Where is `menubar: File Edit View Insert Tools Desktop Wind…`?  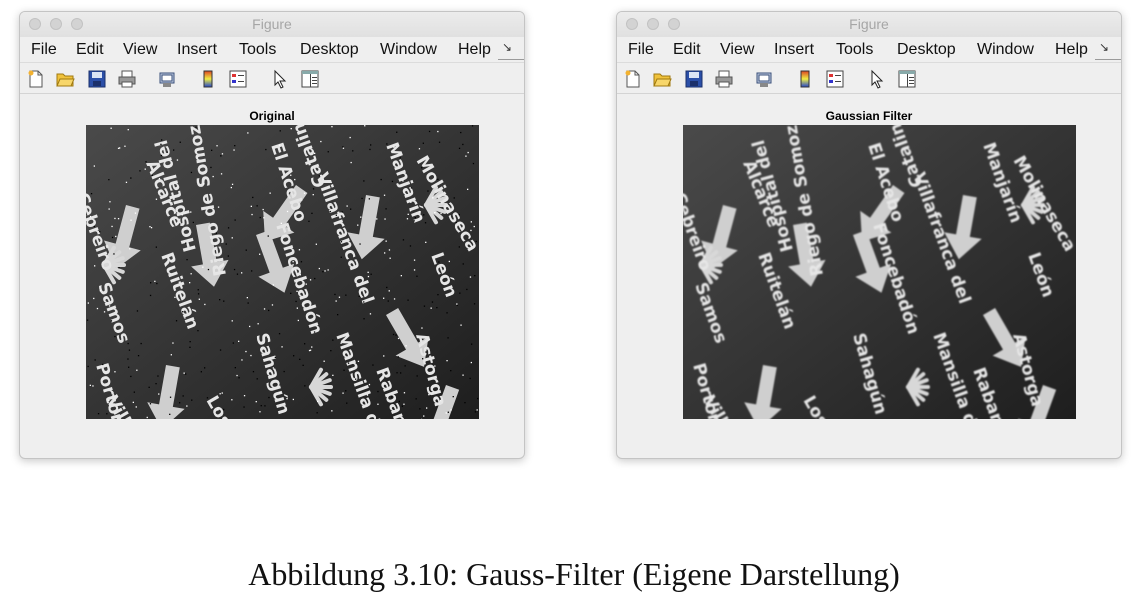 menubar: File Edit View Insert Tools Desktop Wind… is located at coordinates (869, 50).